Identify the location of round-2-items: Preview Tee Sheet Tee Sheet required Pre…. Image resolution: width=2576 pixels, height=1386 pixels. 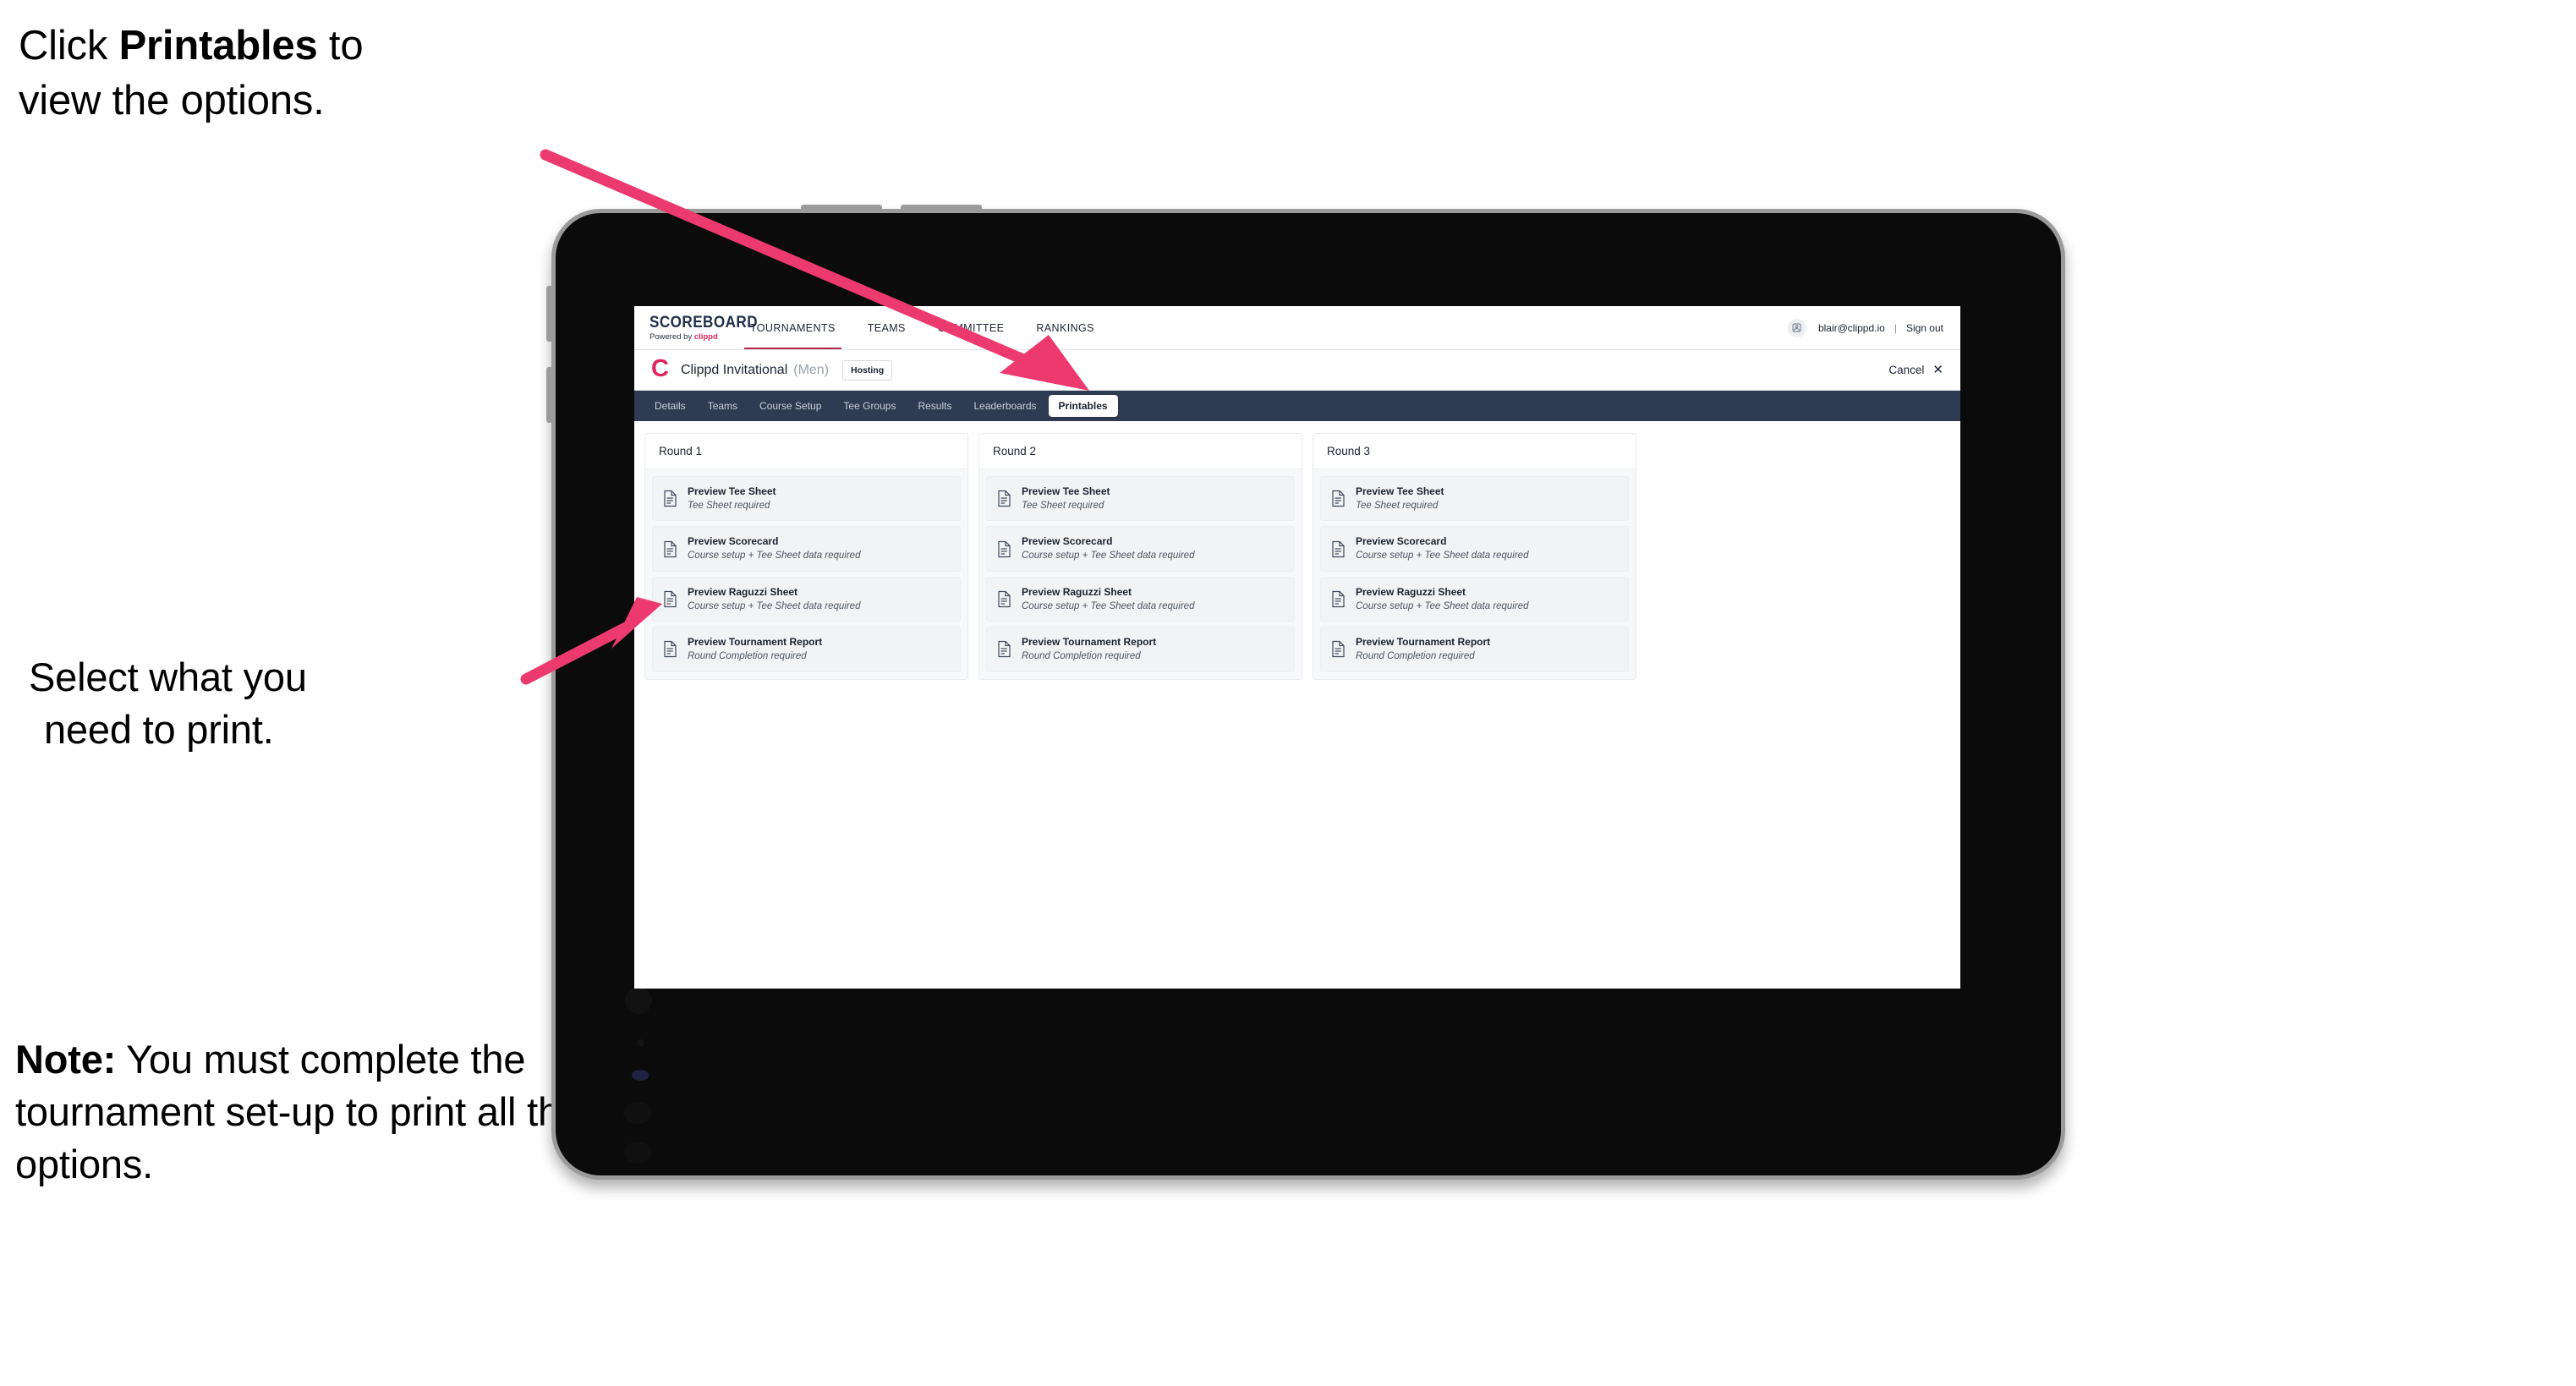
(1140, 574).